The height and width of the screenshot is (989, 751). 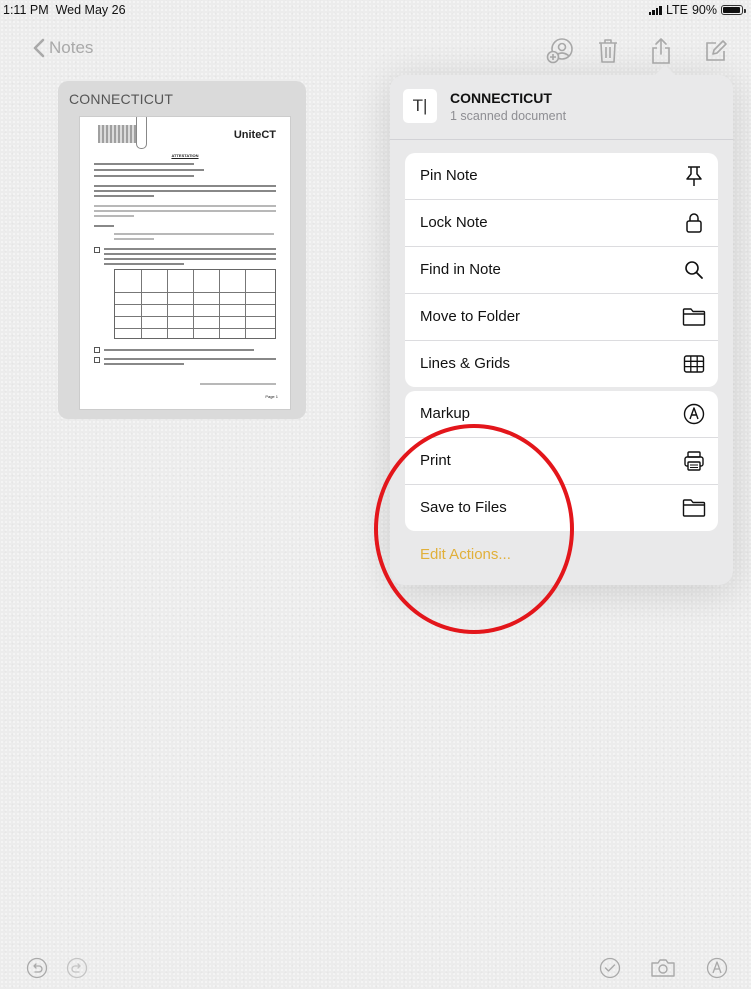 I want to click on card-title: CONNECTICUT, so click(x=121, y=99).